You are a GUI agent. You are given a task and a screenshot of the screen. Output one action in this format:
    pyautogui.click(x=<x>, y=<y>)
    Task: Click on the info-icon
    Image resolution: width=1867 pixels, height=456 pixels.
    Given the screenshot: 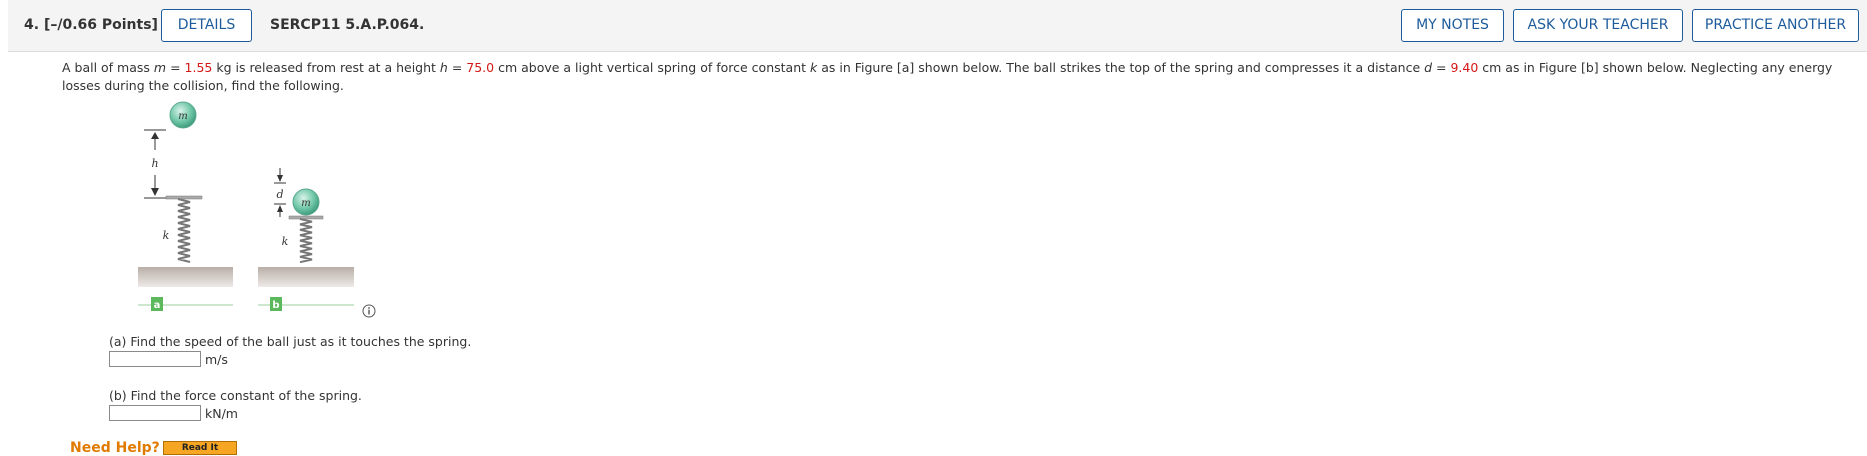 What is the action you would take?
    pyautogui.click(x=369, y=311)
    